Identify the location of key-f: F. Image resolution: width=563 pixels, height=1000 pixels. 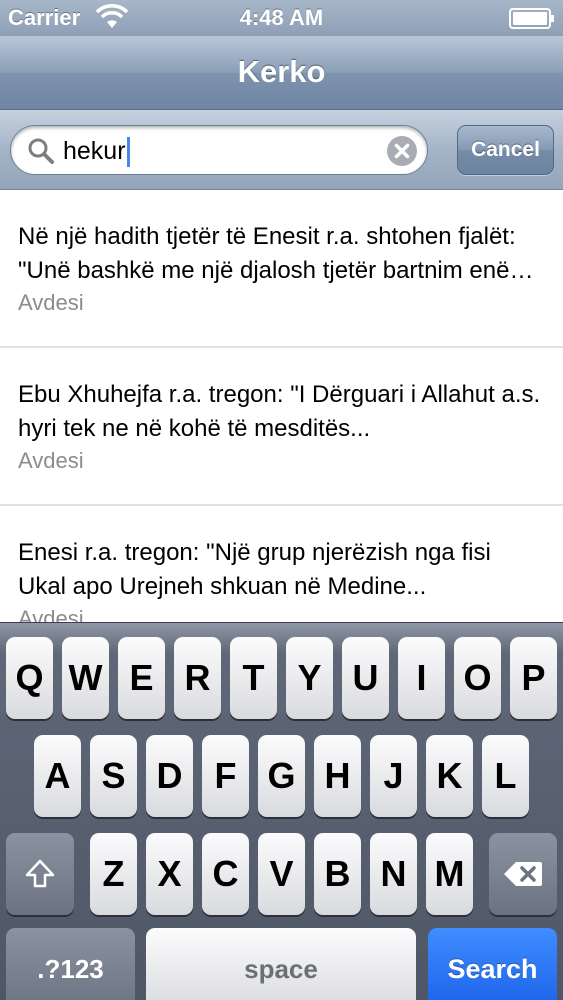
(225, 776).